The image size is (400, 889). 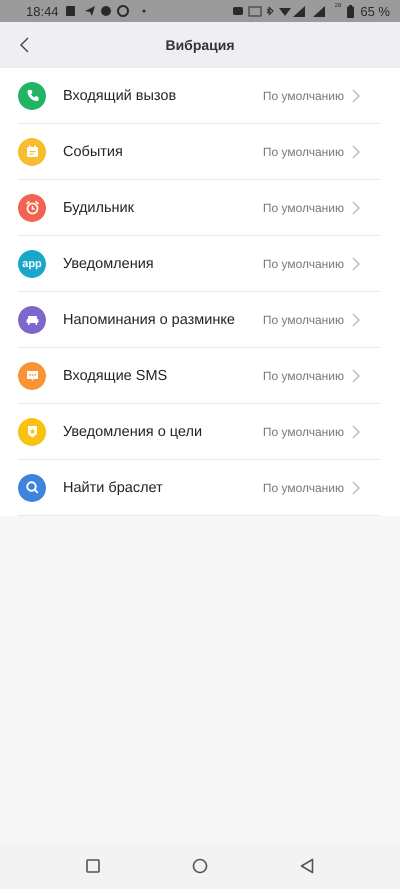 I want to click on row-label: Уведомления, so click(x=109, y=264).